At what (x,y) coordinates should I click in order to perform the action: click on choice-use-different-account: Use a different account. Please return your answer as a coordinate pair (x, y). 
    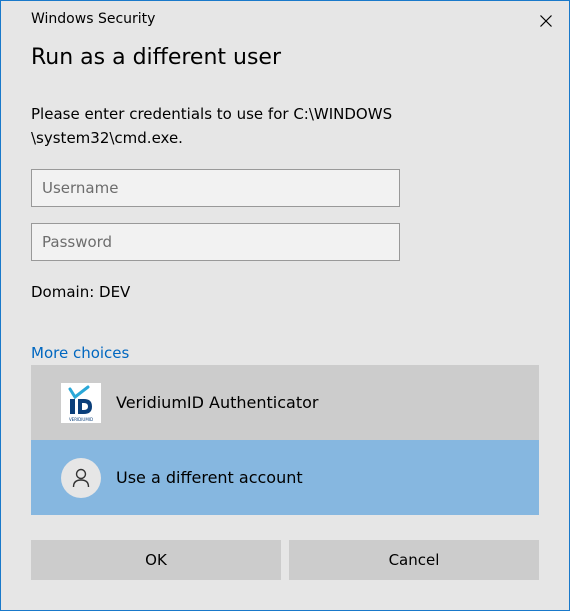
    Looking at the image, I should click on (285, 477).